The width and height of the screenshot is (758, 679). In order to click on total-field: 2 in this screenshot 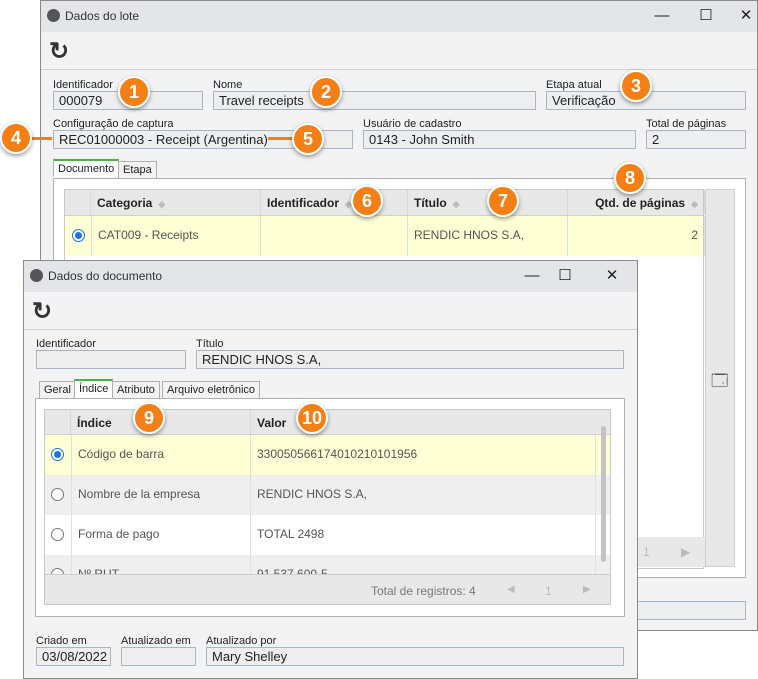, I will do `click(696, 139)`.